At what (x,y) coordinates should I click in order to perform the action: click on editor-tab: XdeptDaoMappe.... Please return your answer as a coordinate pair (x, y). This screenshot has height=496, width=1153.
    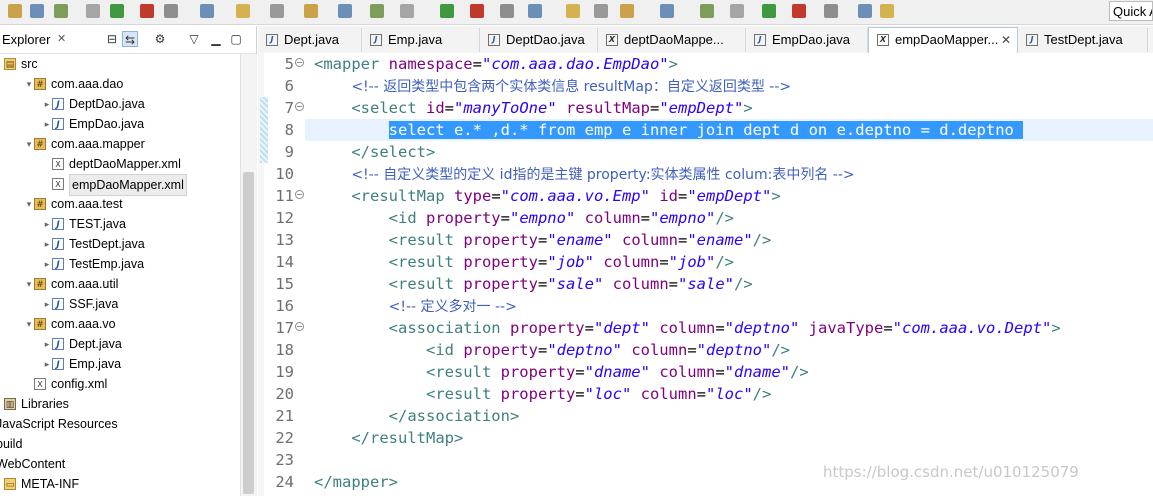
    Looking at the image, I should click on (672, 40).